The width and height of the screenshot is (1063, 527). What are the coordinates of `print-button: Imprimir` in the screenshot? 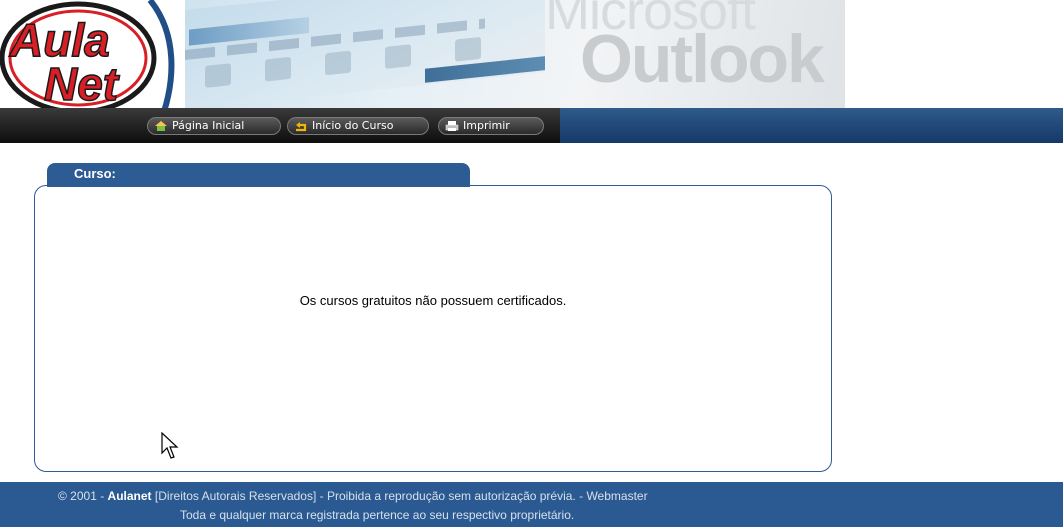 It's located at (491, 126).